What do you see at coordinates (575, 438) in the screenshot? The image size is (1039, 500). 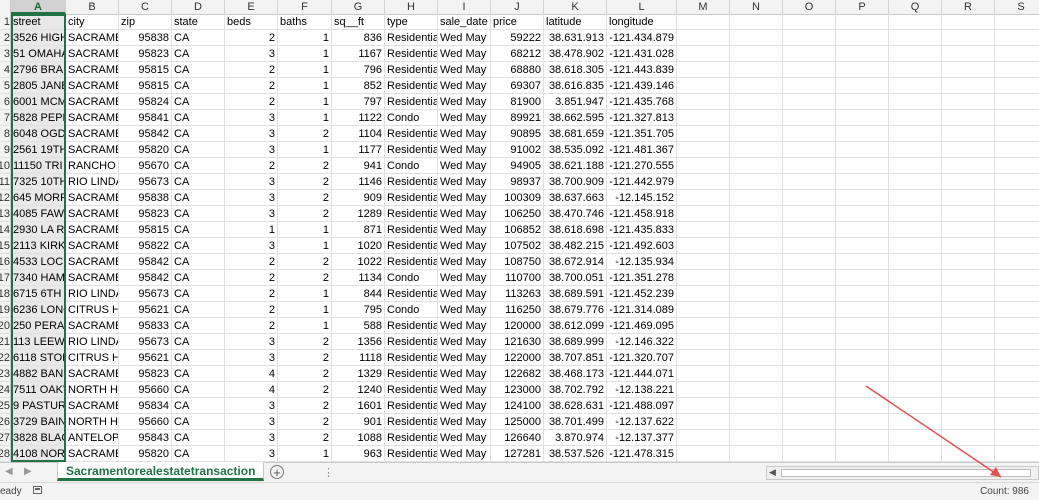 I see `data-cell: 3.870.974` at bounding box center [575, 438].